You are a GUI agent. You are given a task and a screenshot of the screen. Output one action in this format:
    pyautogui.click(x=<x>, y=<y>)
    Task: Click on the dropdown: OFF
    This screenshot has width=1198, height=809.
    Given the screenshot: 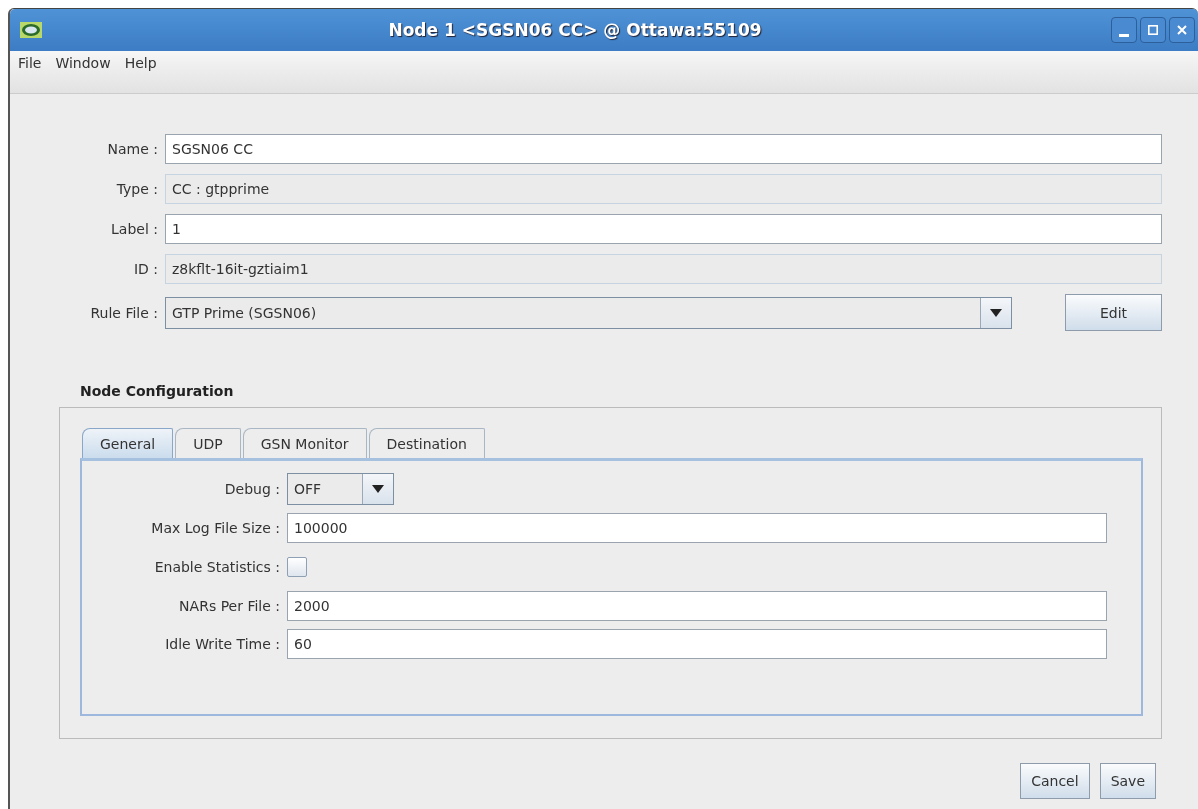 What is the action you would take?
    pyautogui.click(x=340, y=489)
    